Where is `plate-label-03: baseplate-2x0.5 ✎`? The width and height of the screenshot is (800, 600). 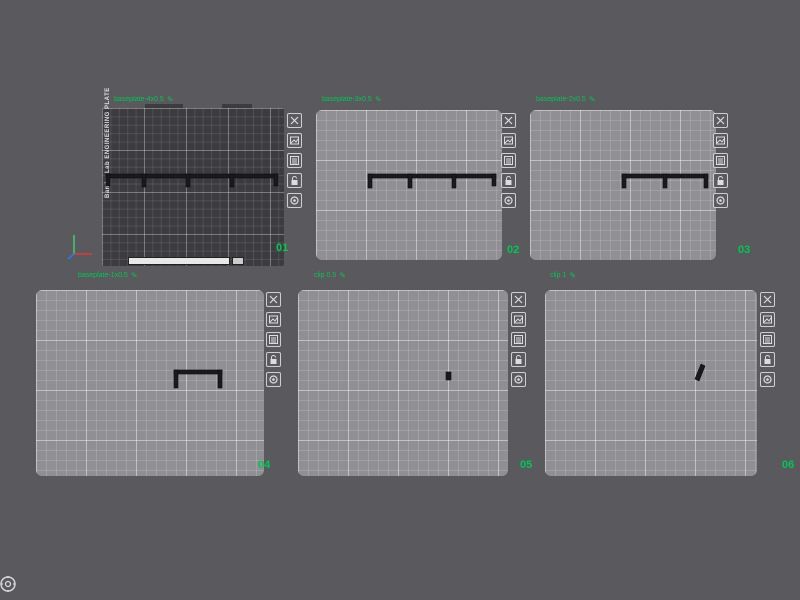 plate-label-03: baseplate-2x0.5 ✎ is located at coordinates (566, 99).